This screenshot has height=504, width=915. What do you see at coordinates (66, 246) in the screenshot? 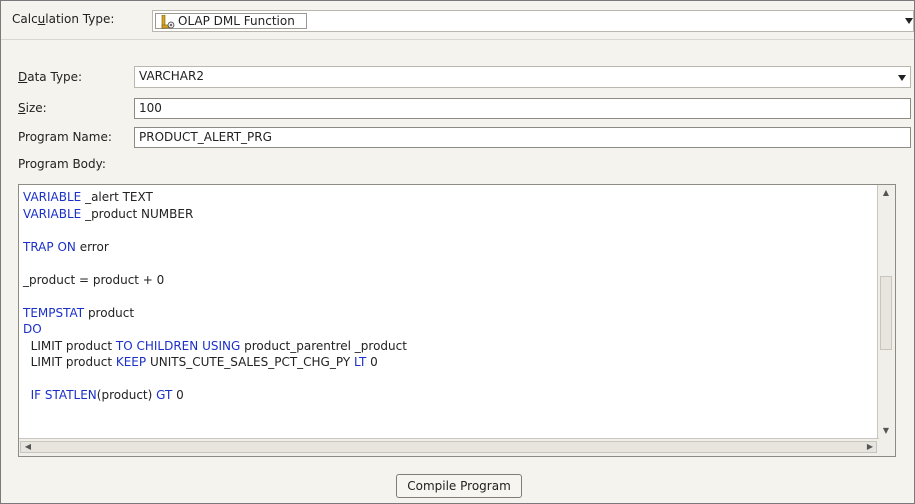
I see `code-keyword: ON` at bounding box center [66, 246].